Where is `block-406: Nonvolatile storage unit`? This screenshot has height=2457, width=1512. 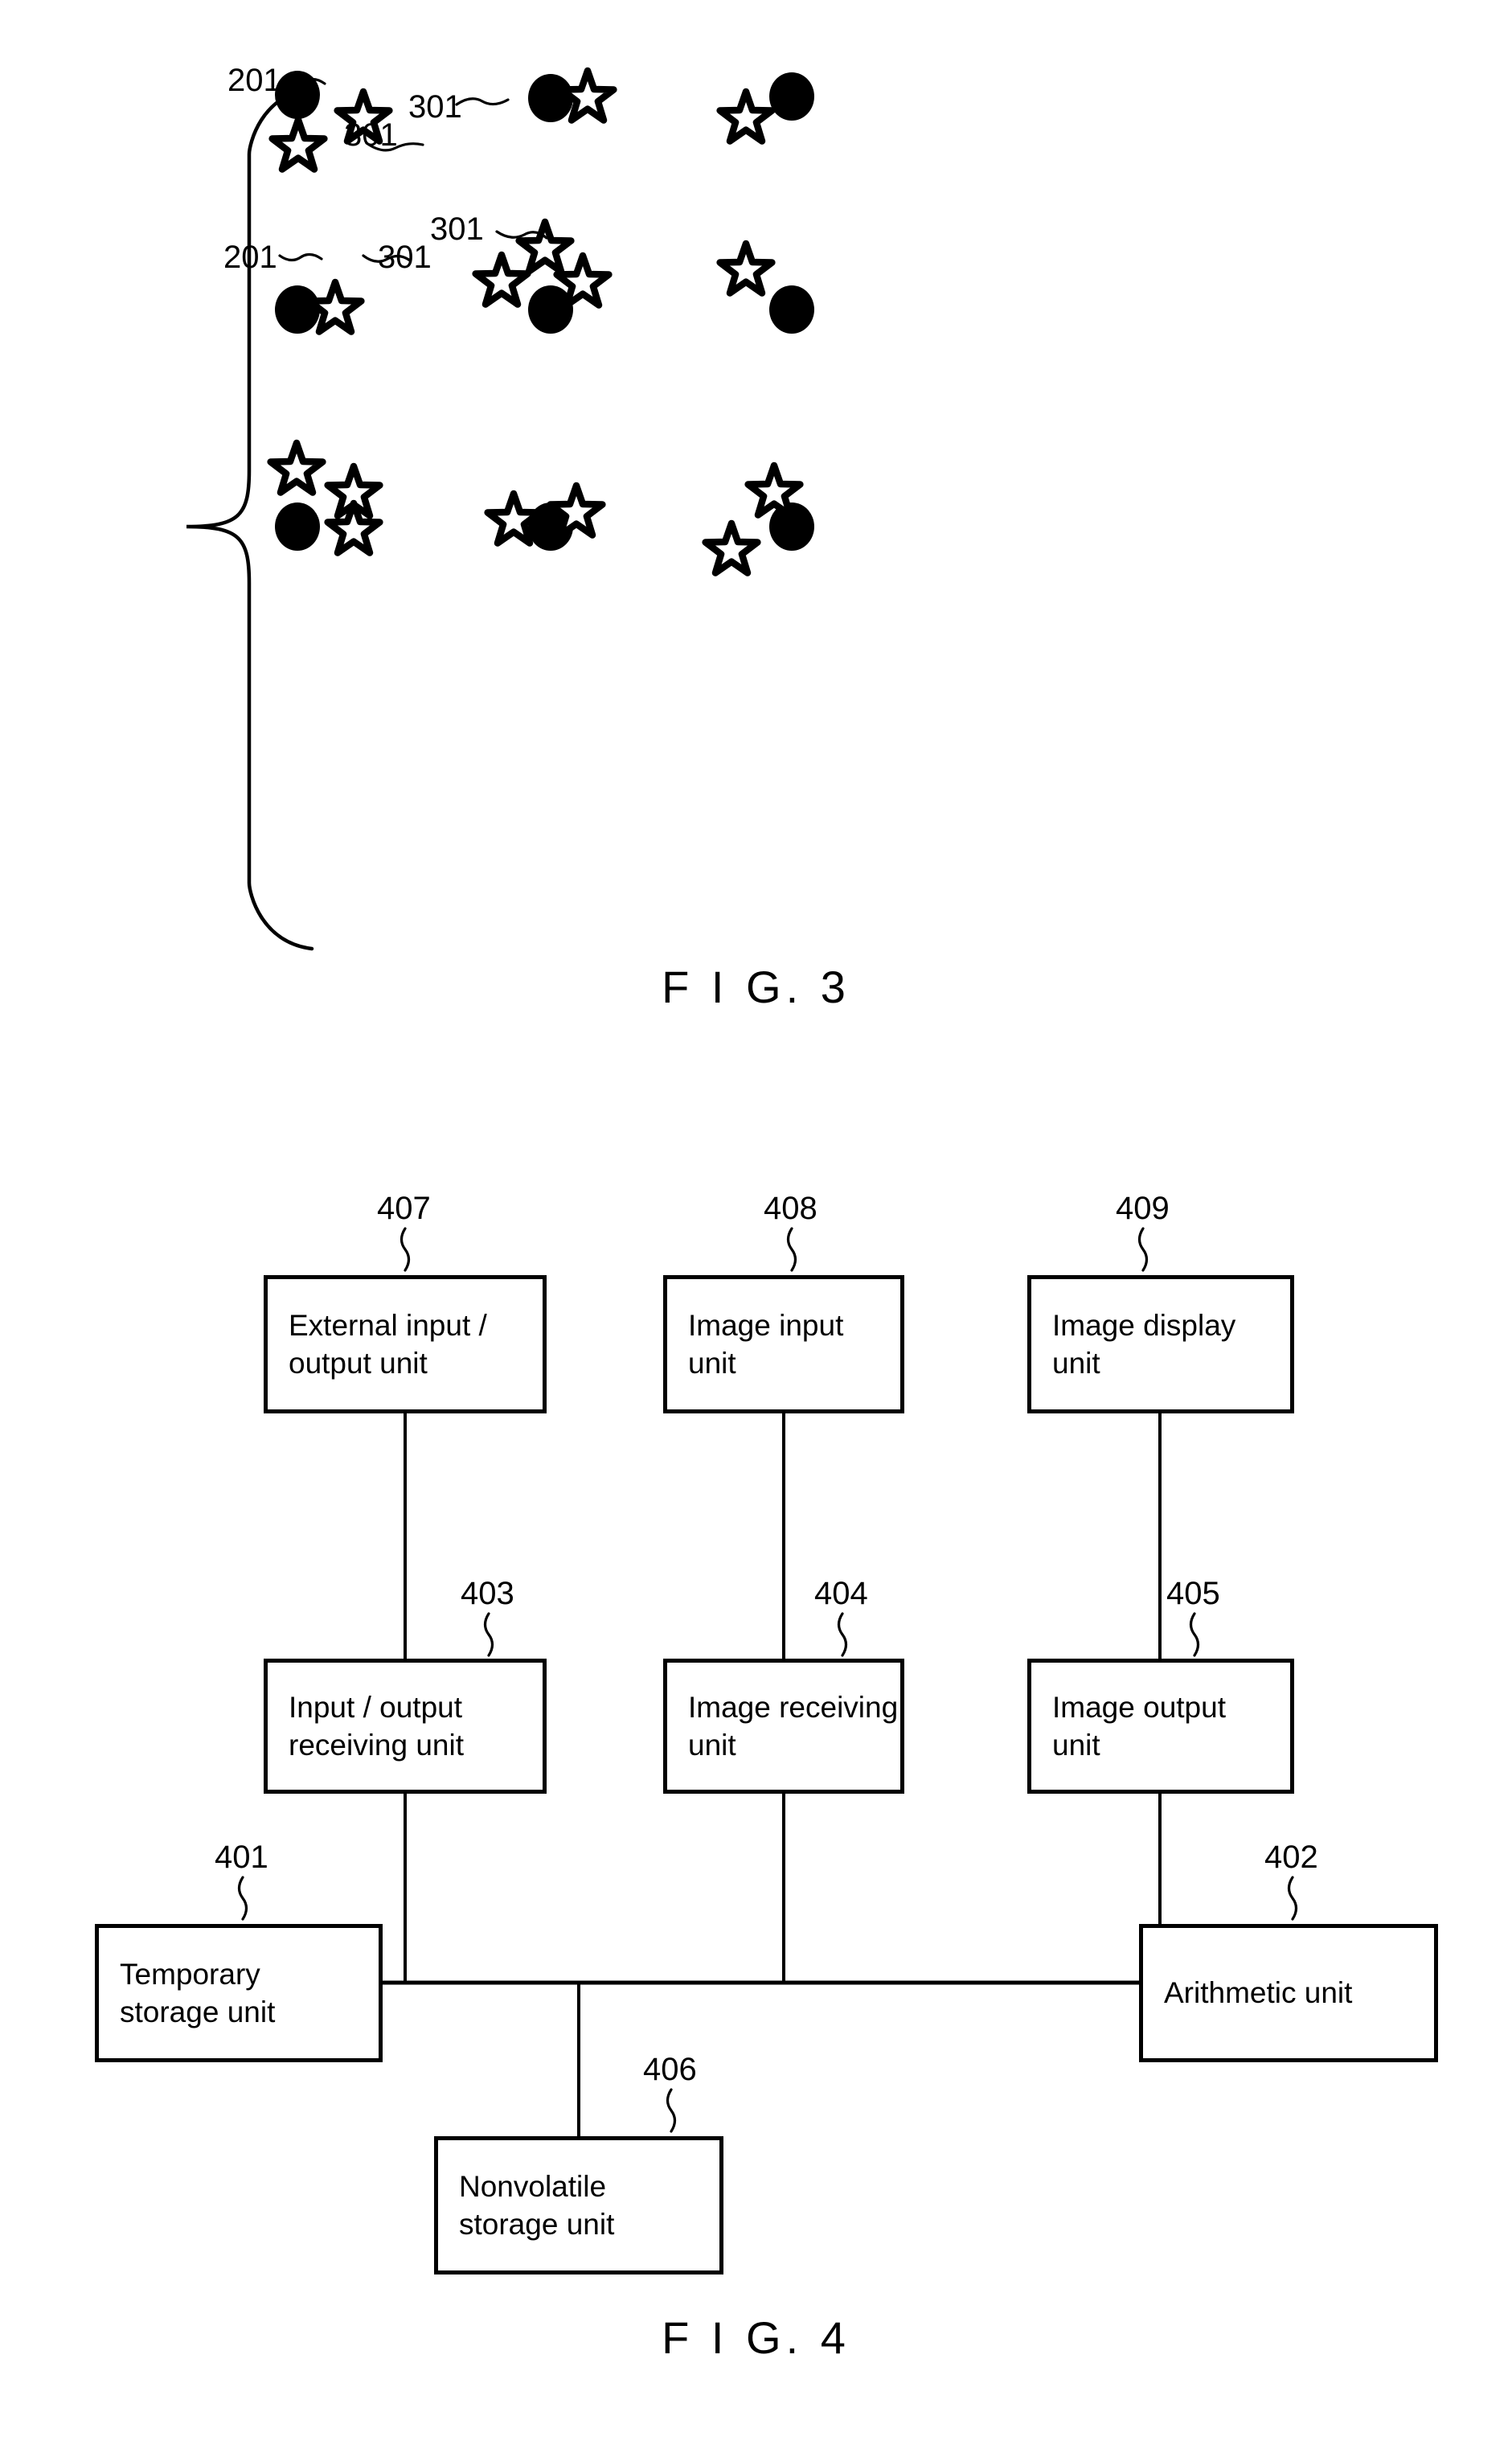 block-406: Nonvolatile storage unit is located at coordinates (578, 2205).